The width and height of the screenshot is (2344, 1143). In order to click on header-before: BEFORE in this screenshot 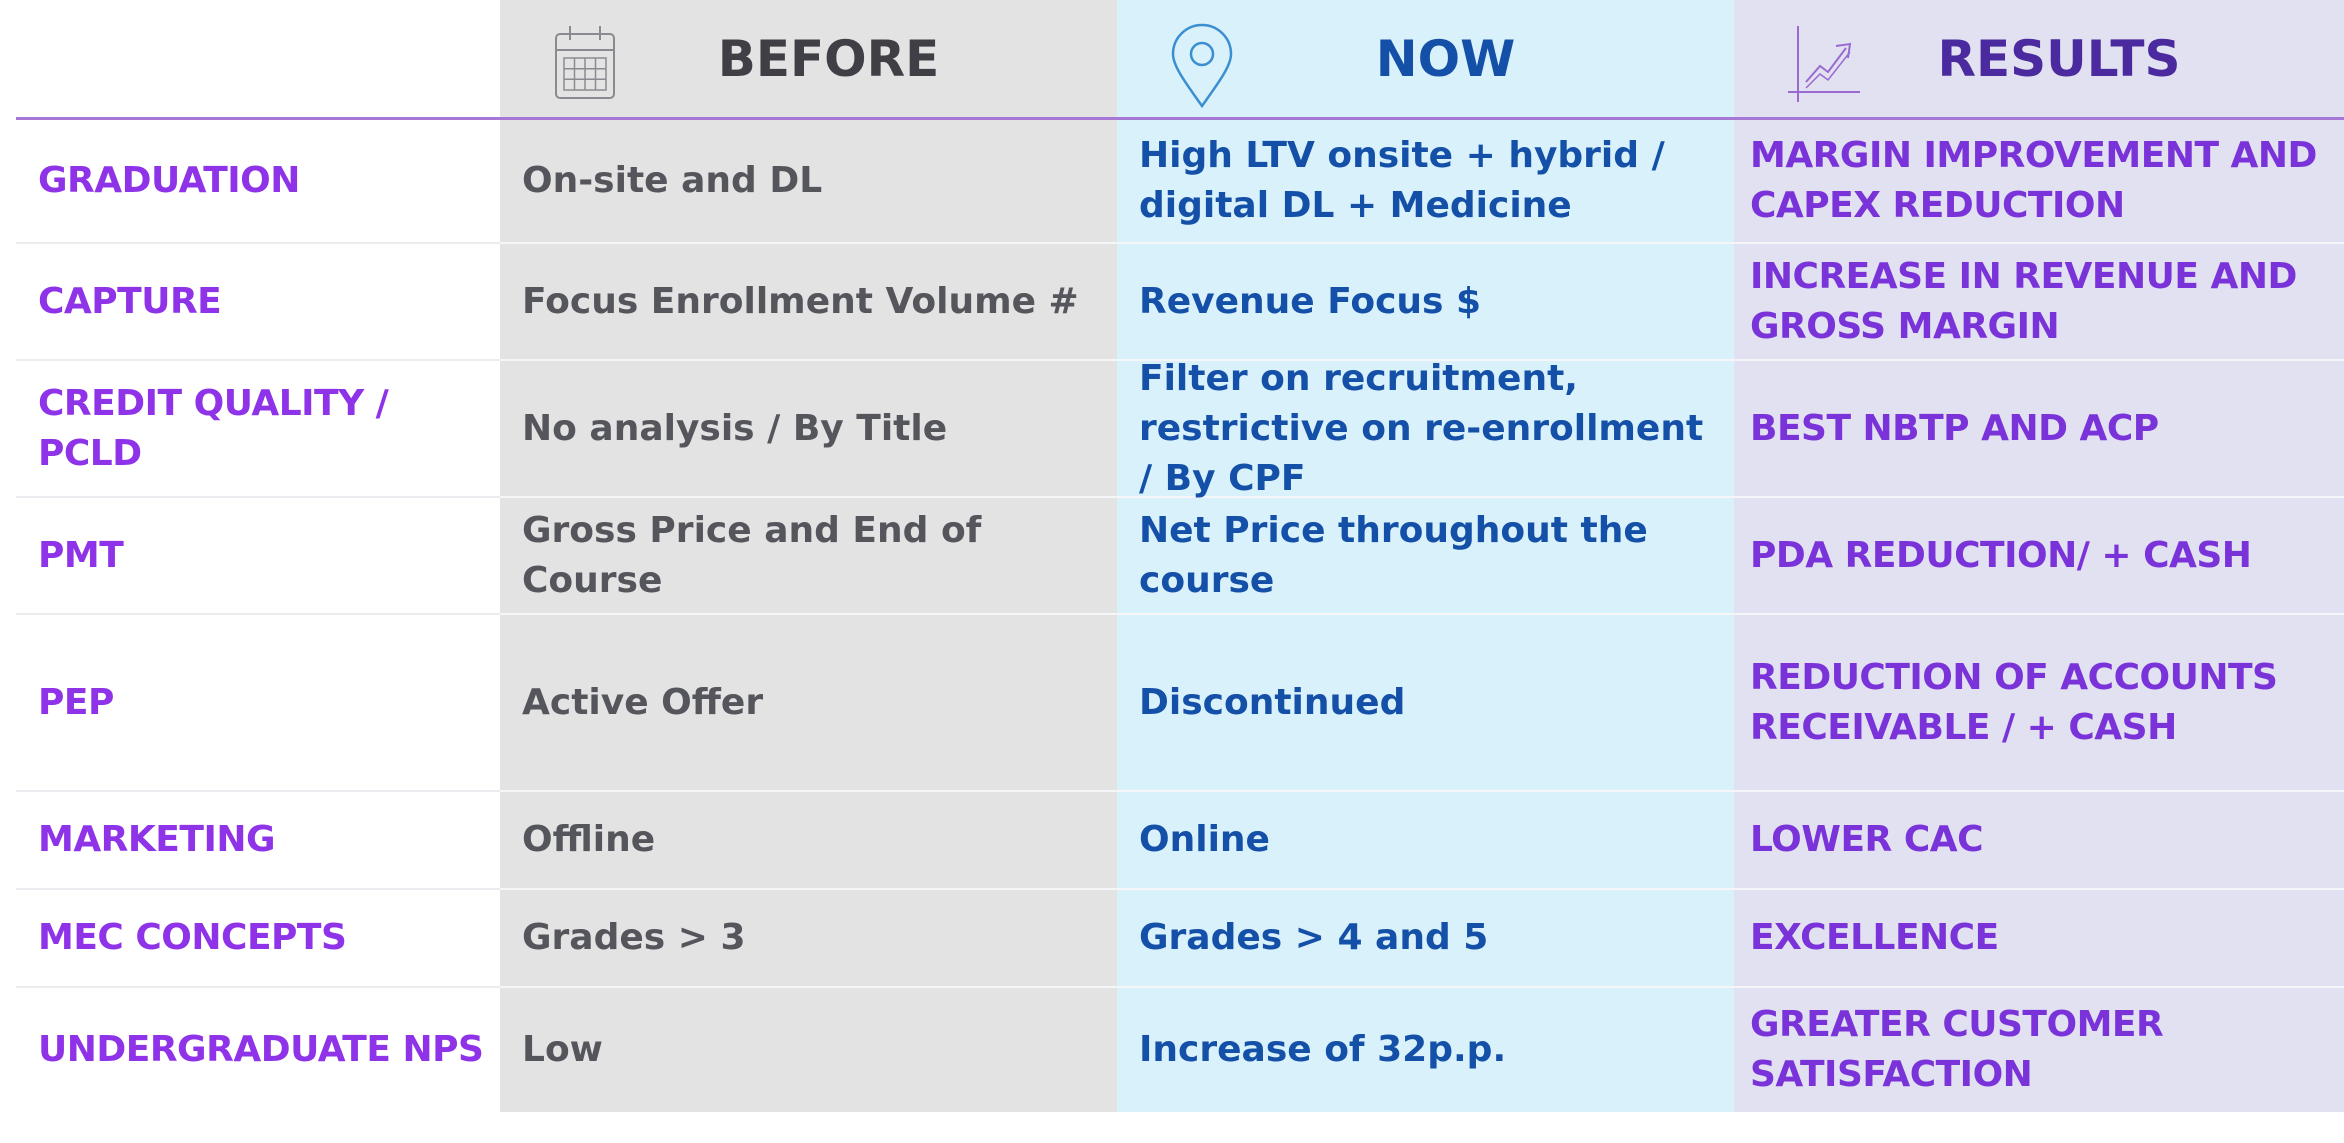, I will do `click(808, 59)`.